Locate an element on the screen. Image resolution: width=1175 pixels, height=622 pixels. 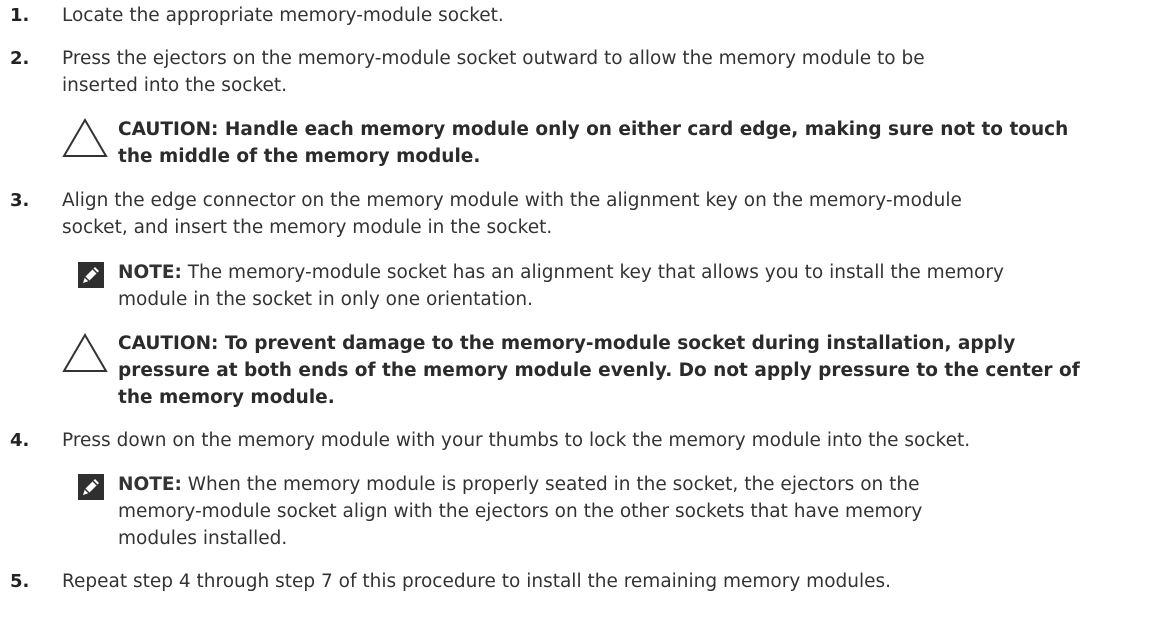
step-number-5: 5. is located at coordinates (20, 581).